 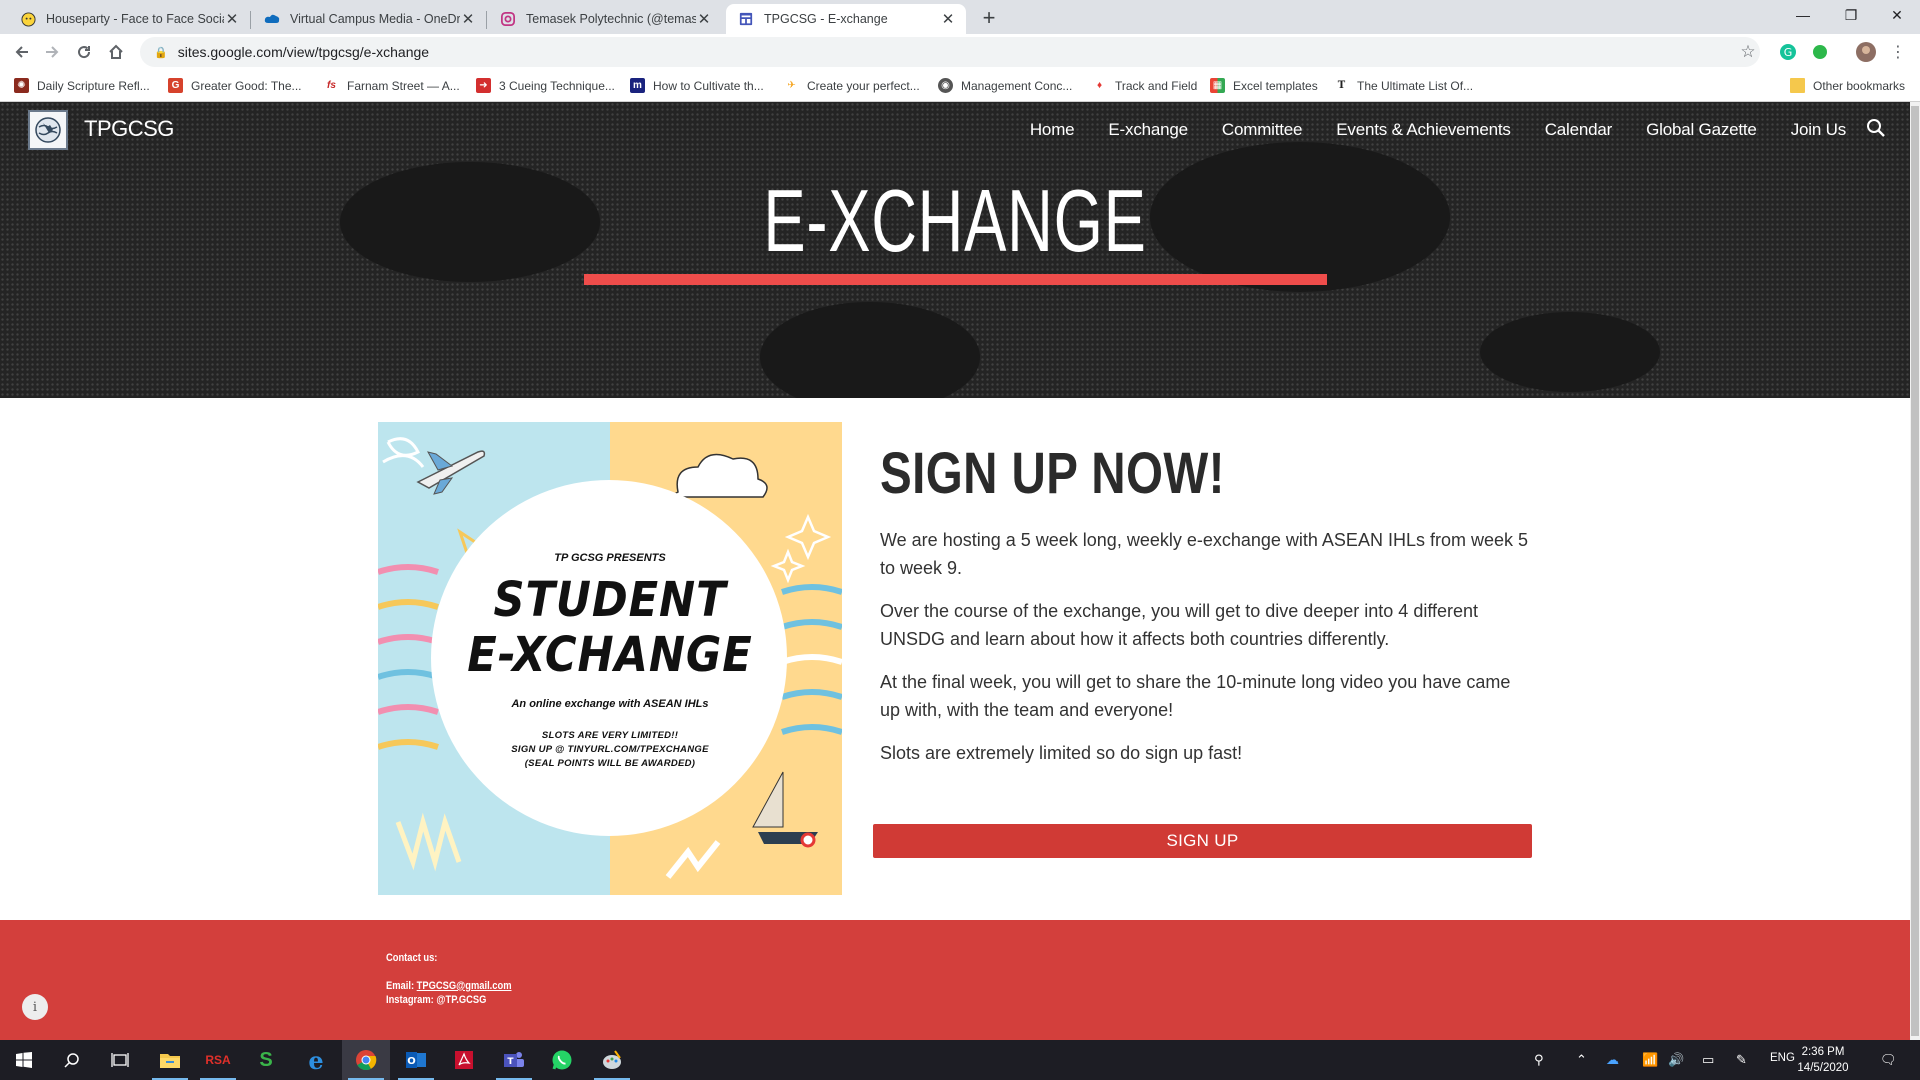 I want to click on tab-title: TPGCSG - E-xchange, so click(x=826, y=19).